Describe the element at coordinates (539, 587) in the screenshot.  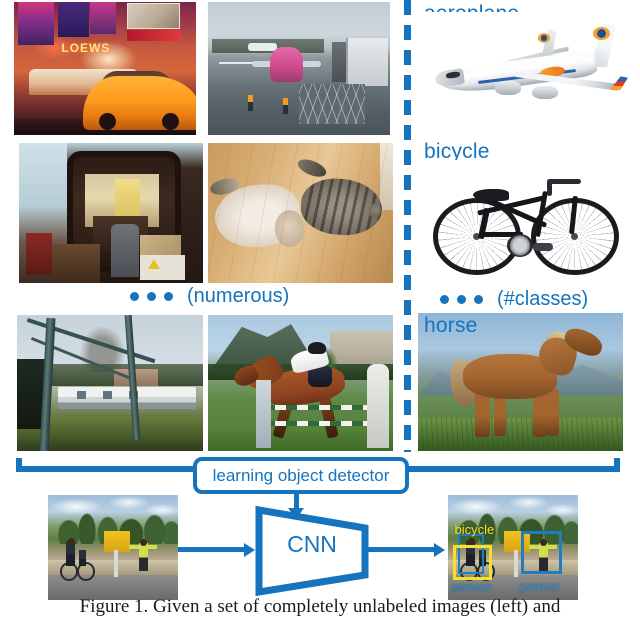
I see `detection-label-person-right: person` at that location.